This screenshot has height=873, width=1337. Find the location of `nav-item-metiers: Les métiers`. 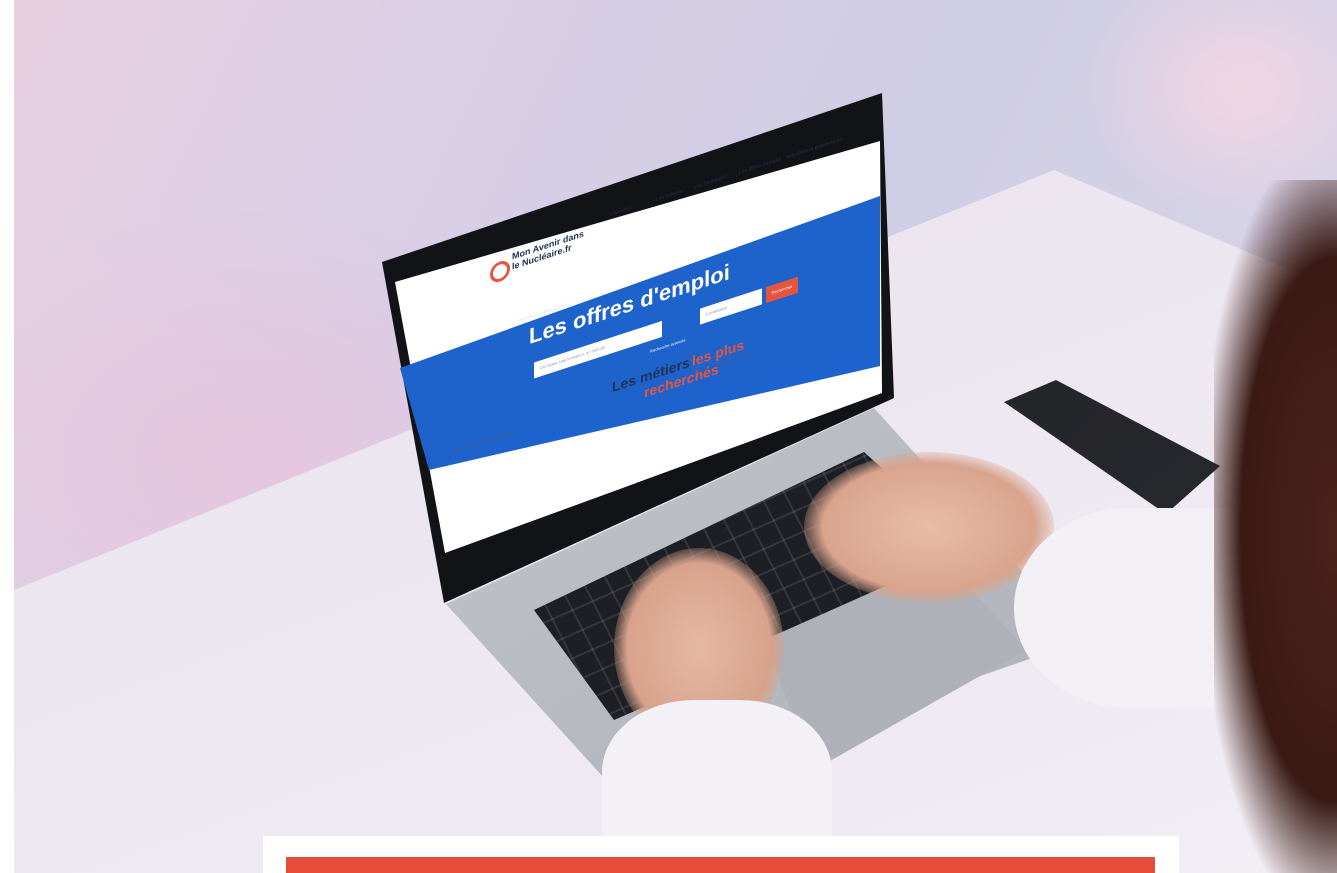

nav-item-metiers: Les métiers is located at coordinates (669, 195).